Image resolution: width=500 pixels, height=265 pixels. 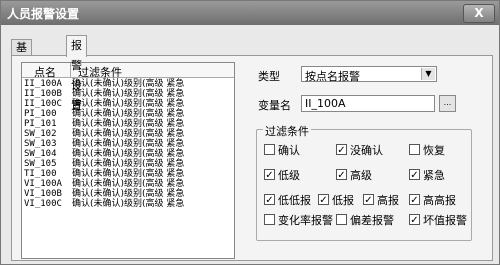 I want to click on list-item: PI_101 确认(未确认)级别(高级 紧急, so click(x=128, y=124).